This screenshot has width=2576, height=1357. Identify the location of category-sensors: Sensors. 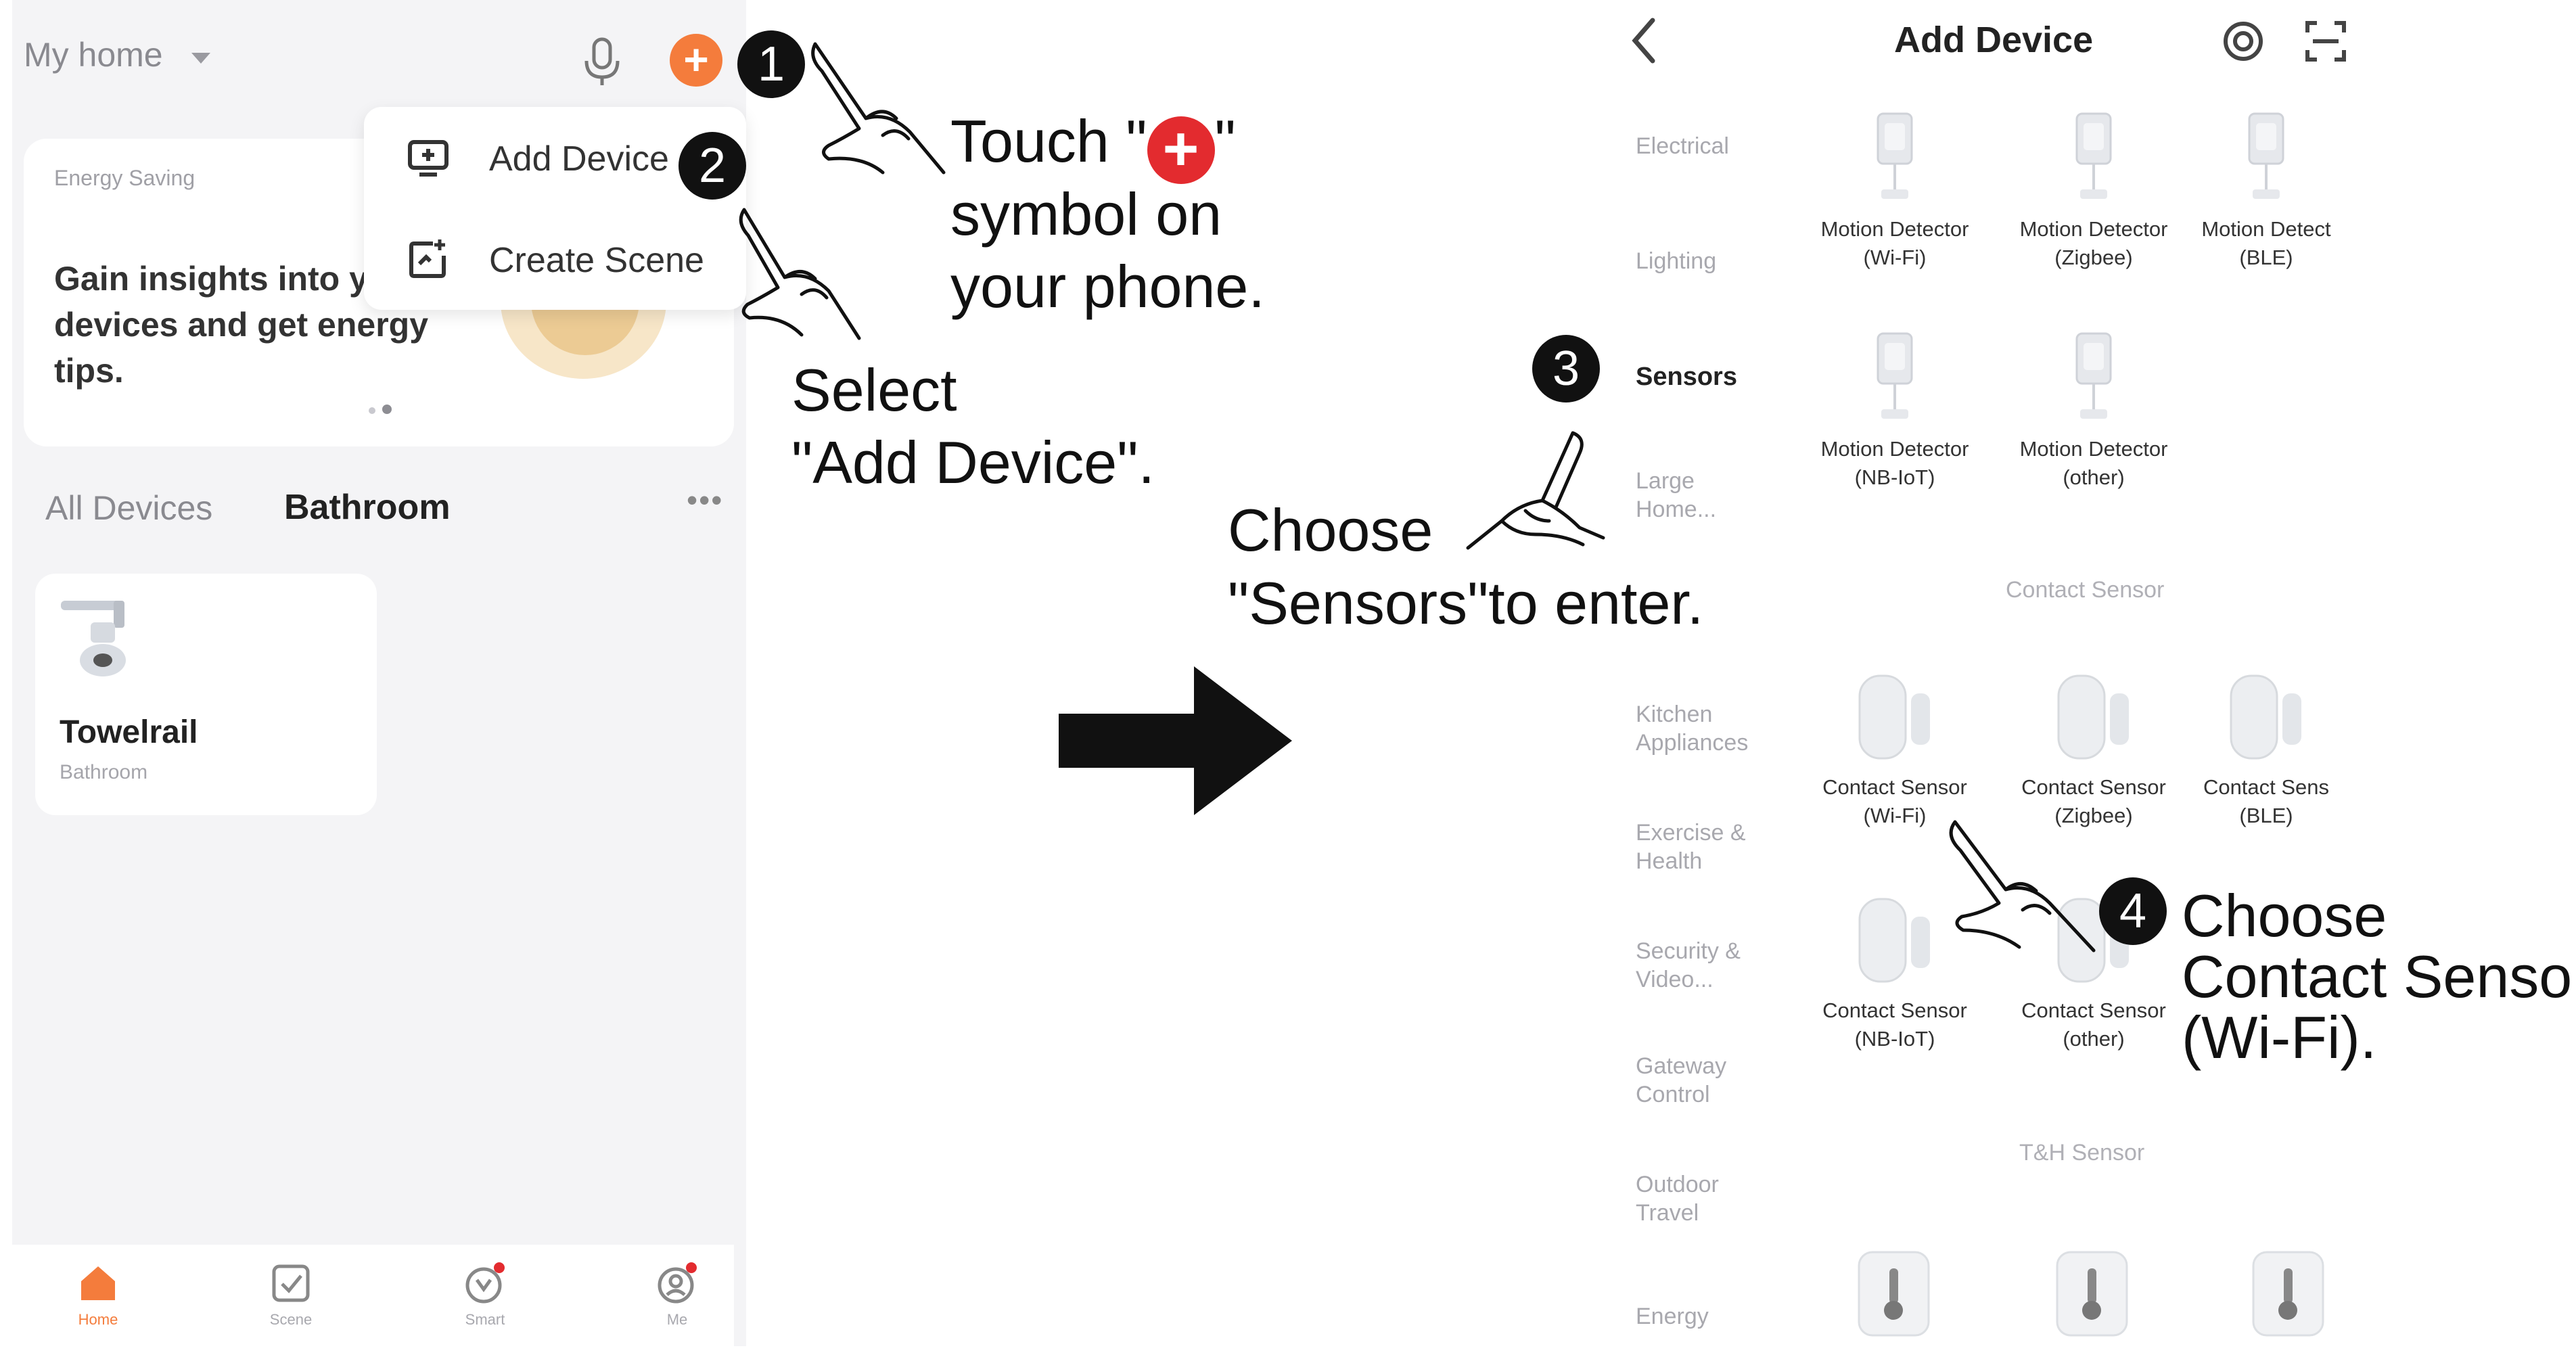
(1707, 377).